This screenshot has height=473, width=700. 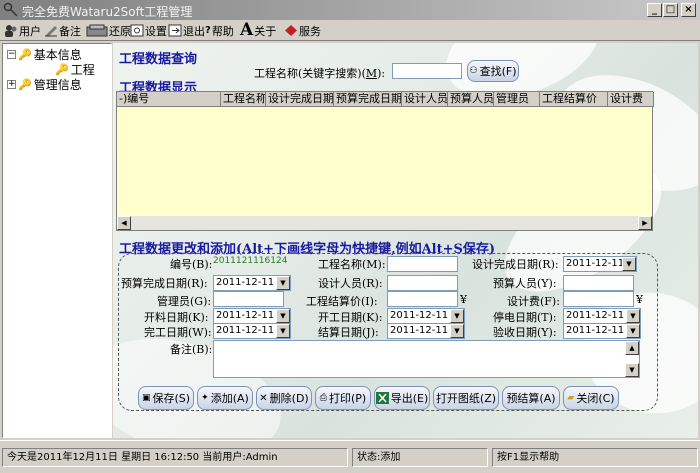 What do you see at coordinates (350, 317) in the screenshot?
I see `start-date-label: 开工日期(K):` at bounding box center [350, 317].